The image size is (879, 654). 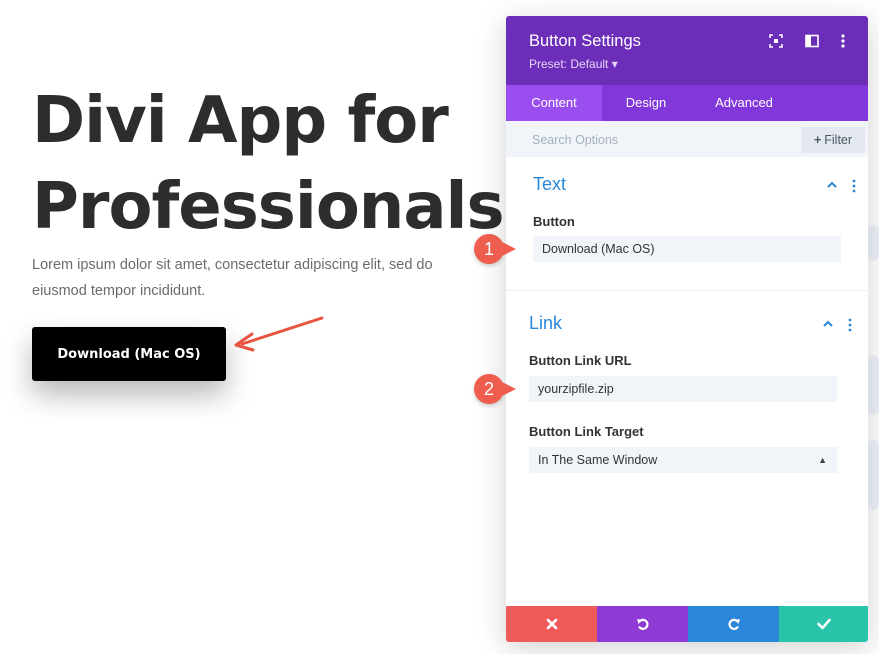 What do you see at coordinates (129, 354) in the screenshot?
I see `download-button: Download (Mac OS)` at bounding box center [129, 354].